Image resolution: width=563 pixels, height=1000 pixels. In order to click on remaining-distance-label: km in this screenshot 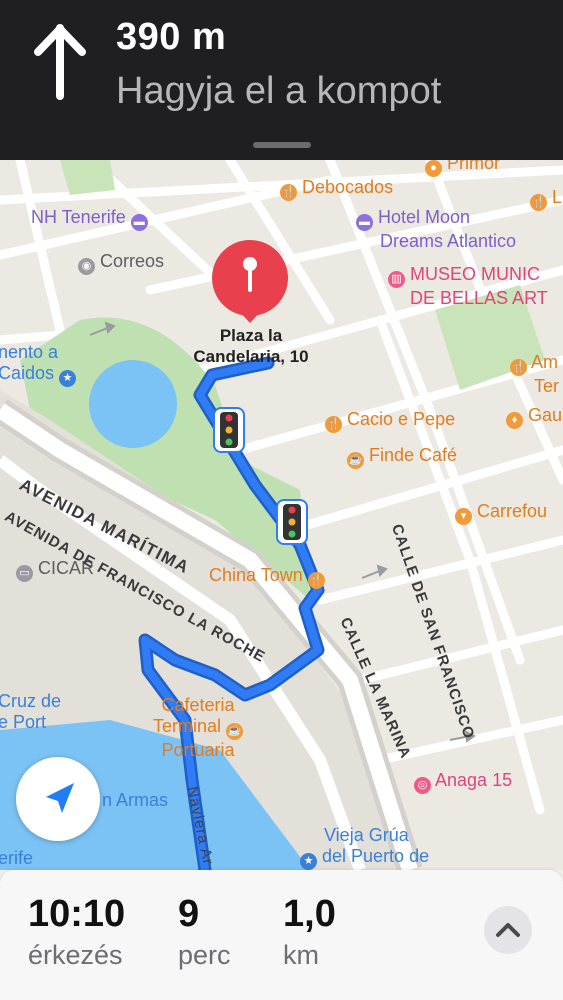, I will do `click(301, 955)`.